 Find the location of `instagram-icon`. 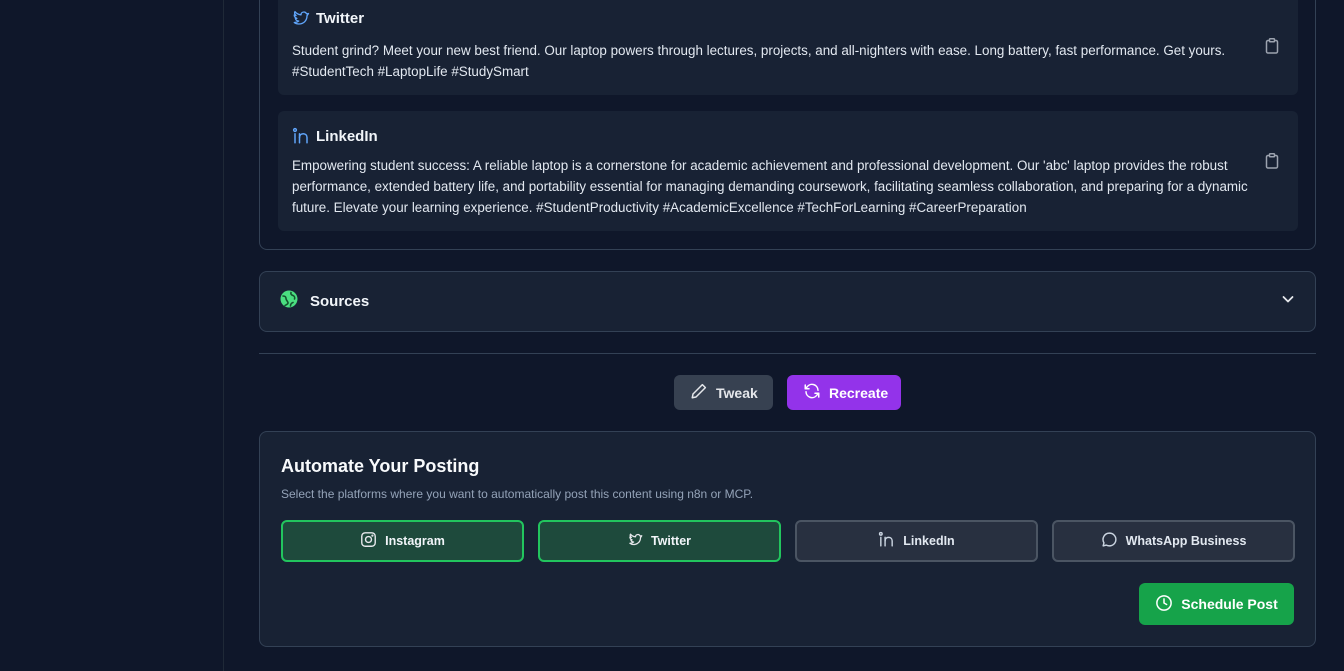

instagram-icon is located at coordinates (368, 541).